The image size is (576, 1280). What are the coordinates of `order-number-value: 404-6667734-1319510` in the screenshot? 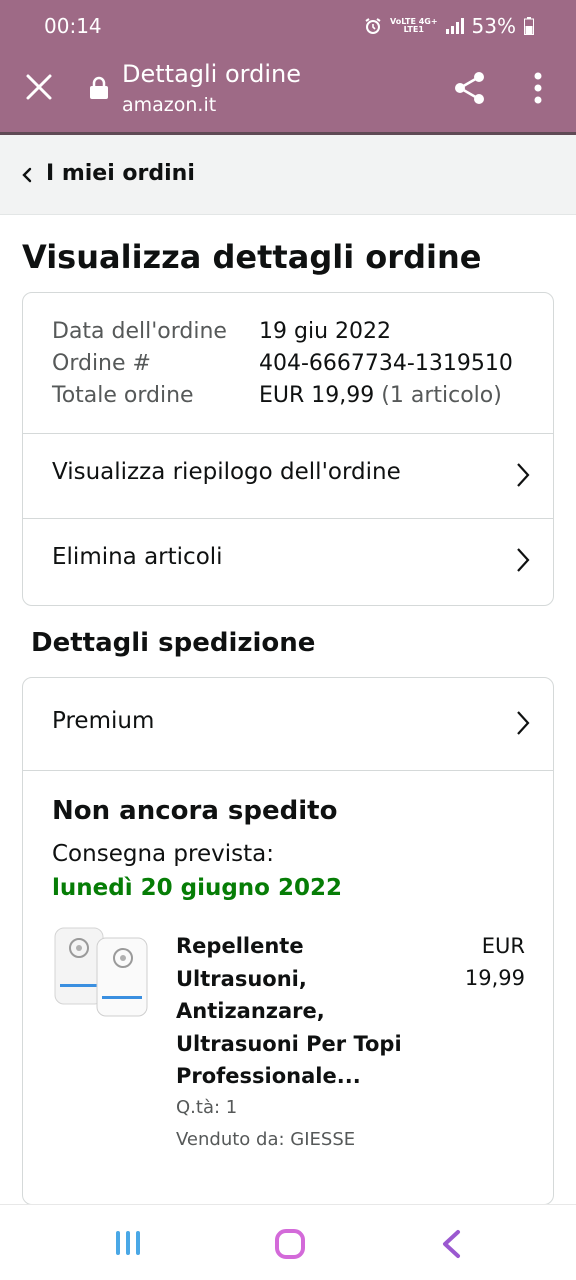 It's located at (386, 363).